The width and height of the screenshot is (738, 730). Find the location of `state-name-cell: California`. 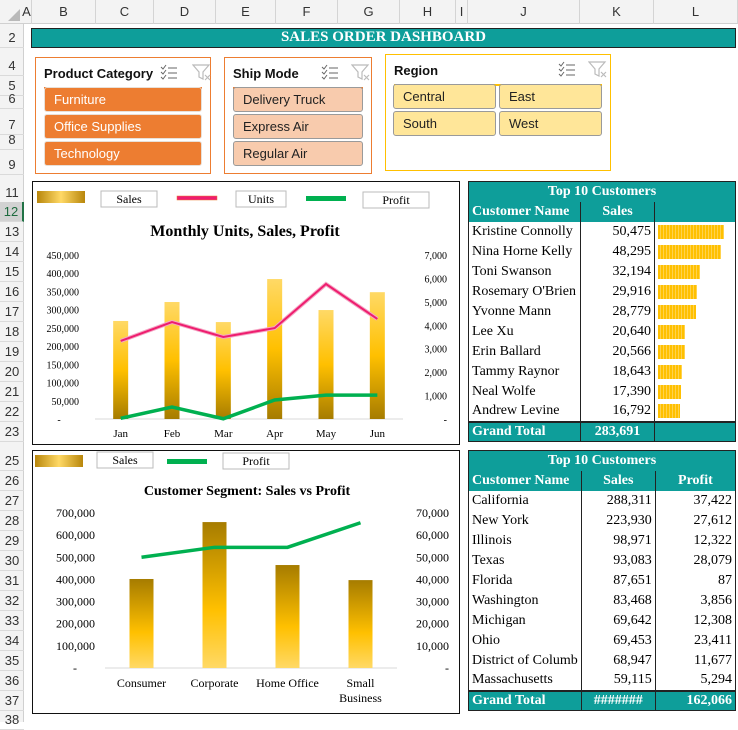

state-name-cell: California is located at coordinates (525, 500).